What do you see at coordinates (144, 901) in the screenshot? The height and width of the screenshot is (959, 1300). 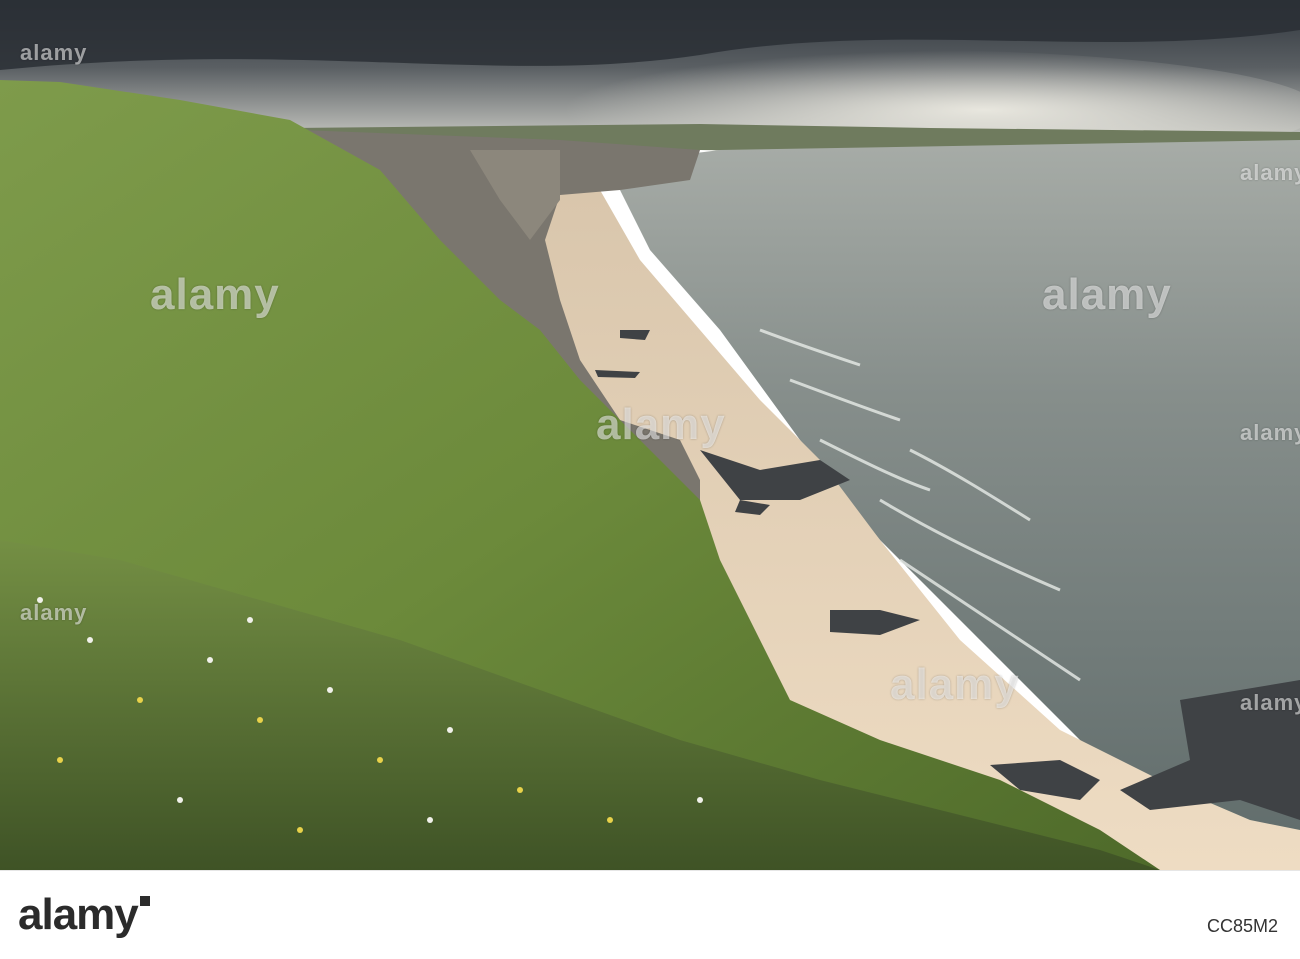 I see `brand-square-icon` at bounding box center [144, 901].